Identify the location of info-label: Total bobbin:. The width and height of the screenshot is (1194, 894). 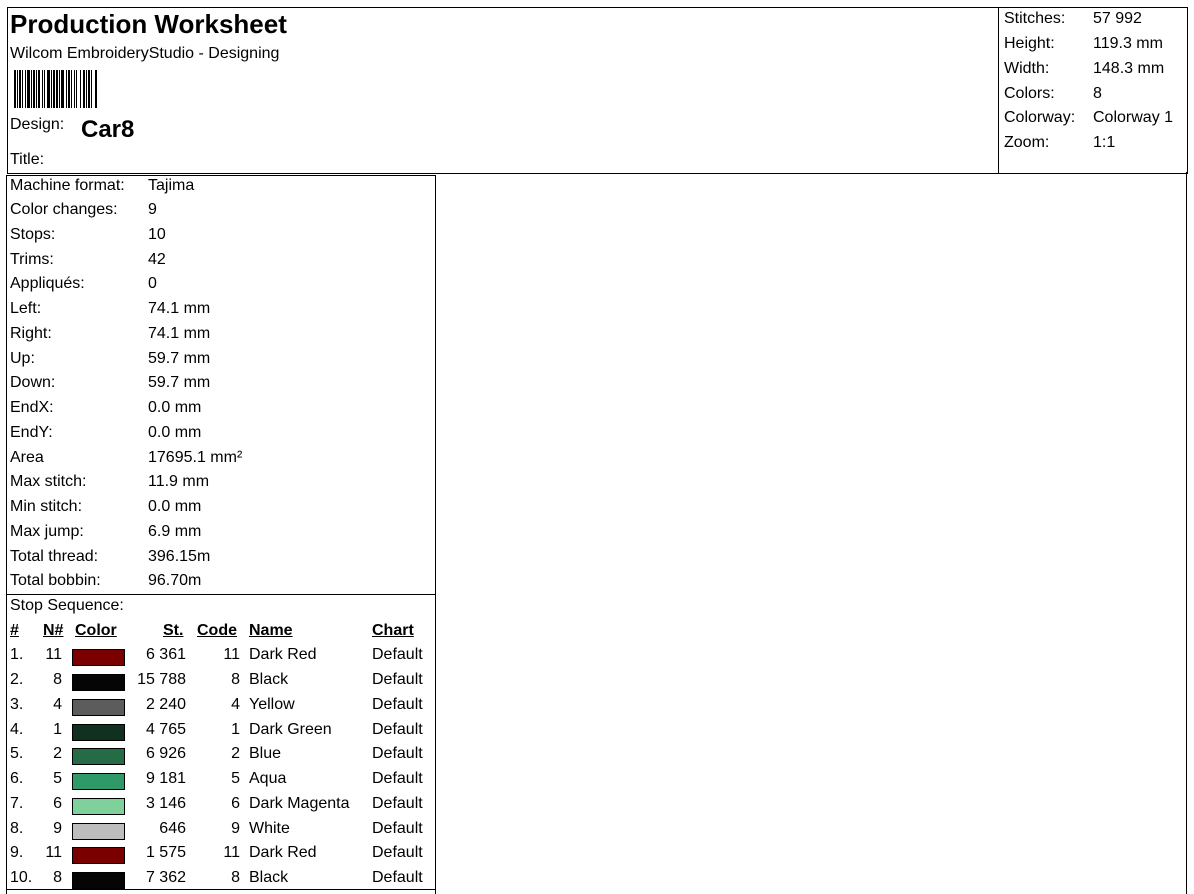
(55, 580).